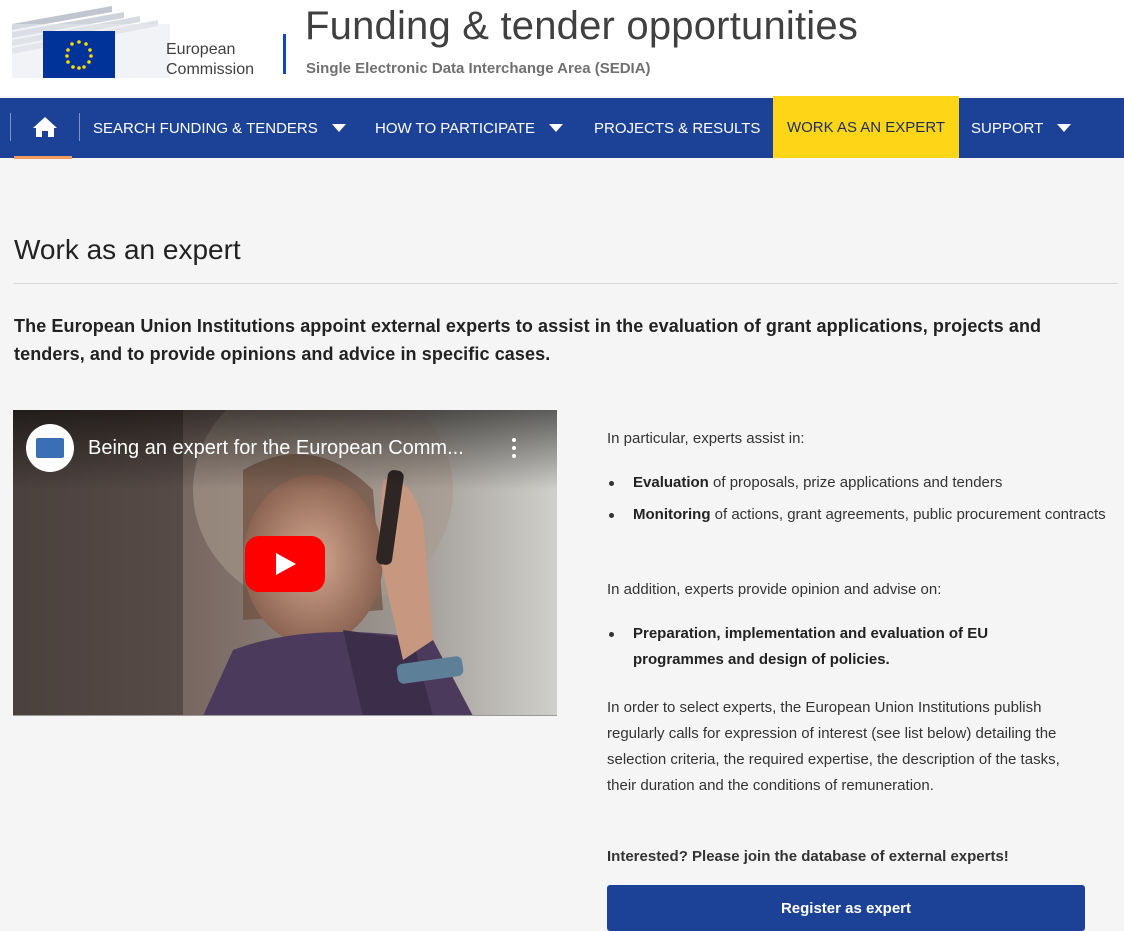 The height and width of the screenshot is (931, 1124). I want to click on nav-item-how-to-participate: HOW TO PARTICIPATE, so click(477, 128).